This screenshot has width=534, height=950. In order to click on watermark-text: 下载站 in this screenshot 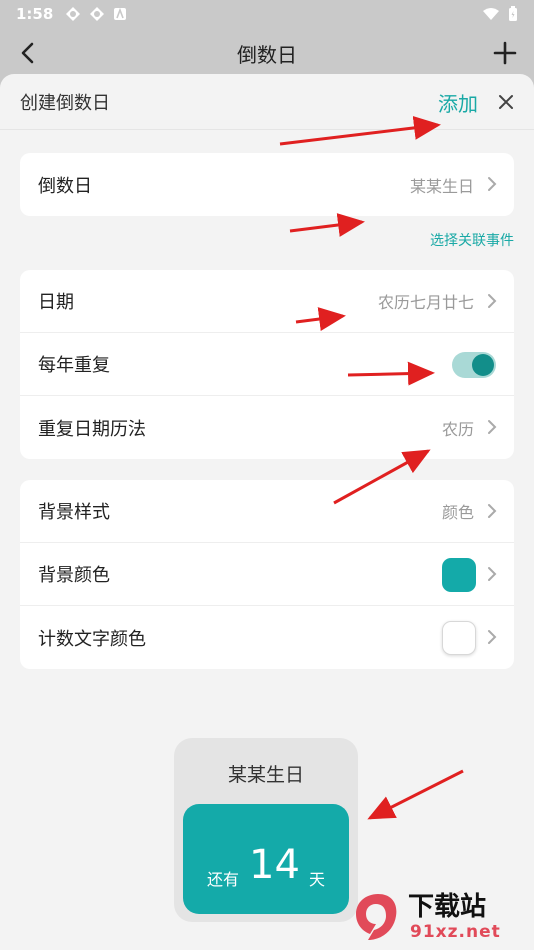, I will do `click(447, 907)`.